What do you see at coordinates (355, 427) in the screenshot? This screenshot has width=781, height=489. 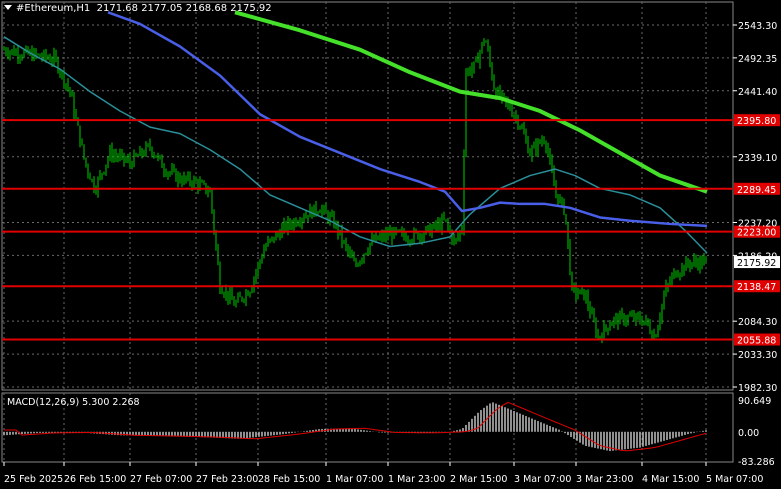 I see `macd-histogram` at bounding box center [355, 427].